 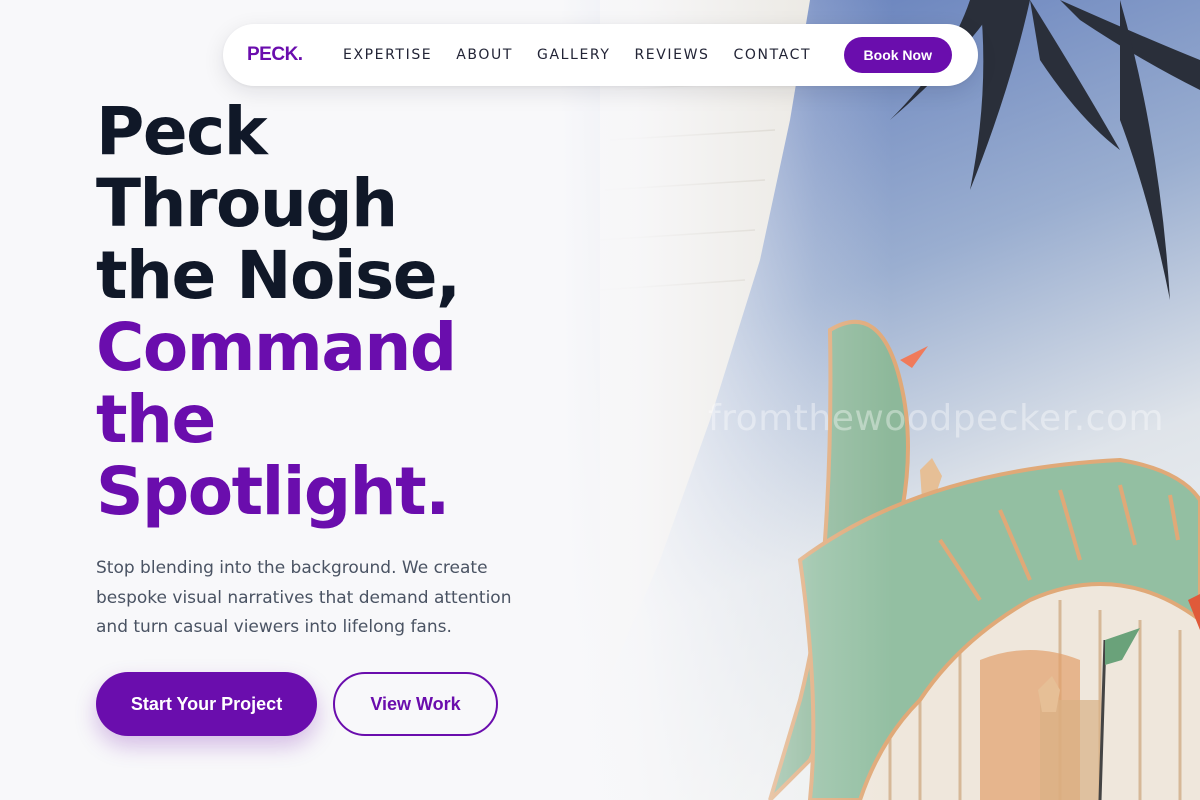 I want to click on headline-accent-line: the, so click(x=156, y=419).